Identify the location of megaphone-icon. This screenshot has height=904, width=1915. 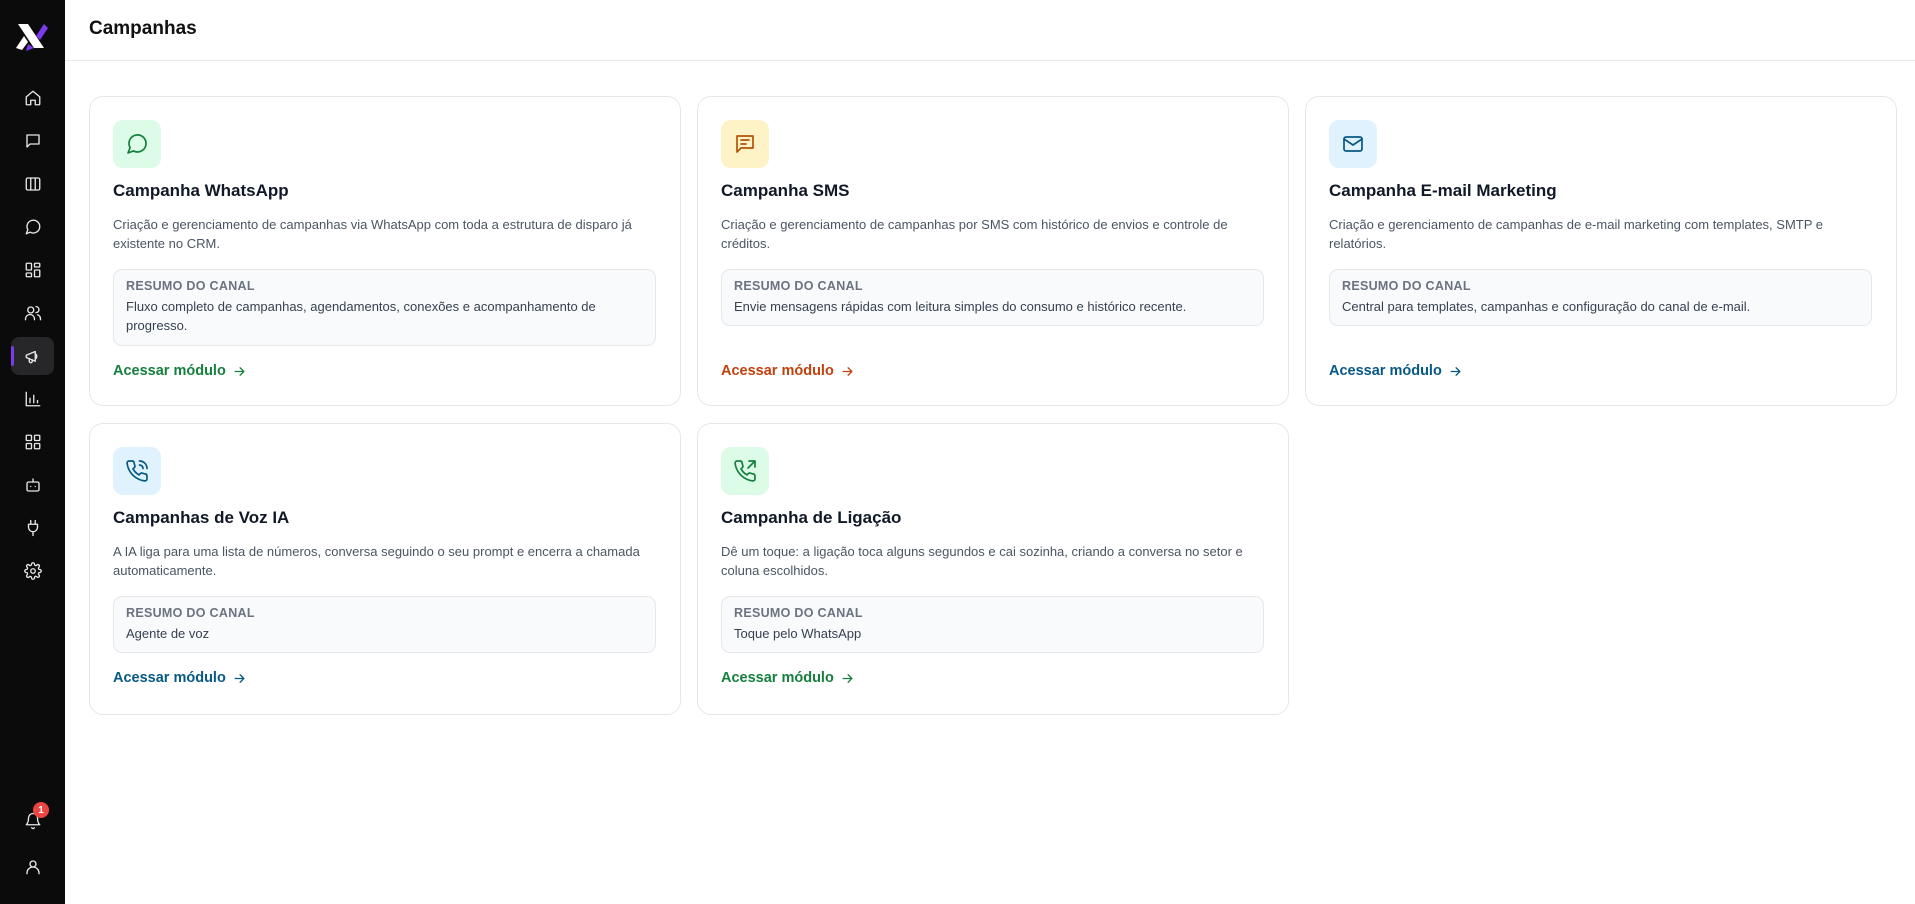
(31, 357).